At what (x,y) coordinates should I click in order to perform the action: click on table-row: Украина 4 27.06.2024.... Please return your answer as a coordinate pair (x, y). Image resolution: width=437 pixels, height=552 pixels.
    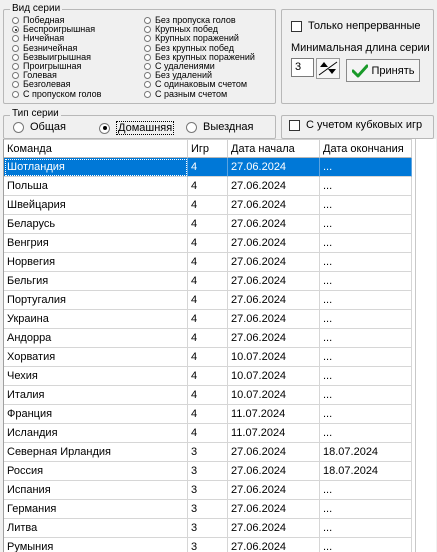
    Looking at the image, I should click on (208, 319).